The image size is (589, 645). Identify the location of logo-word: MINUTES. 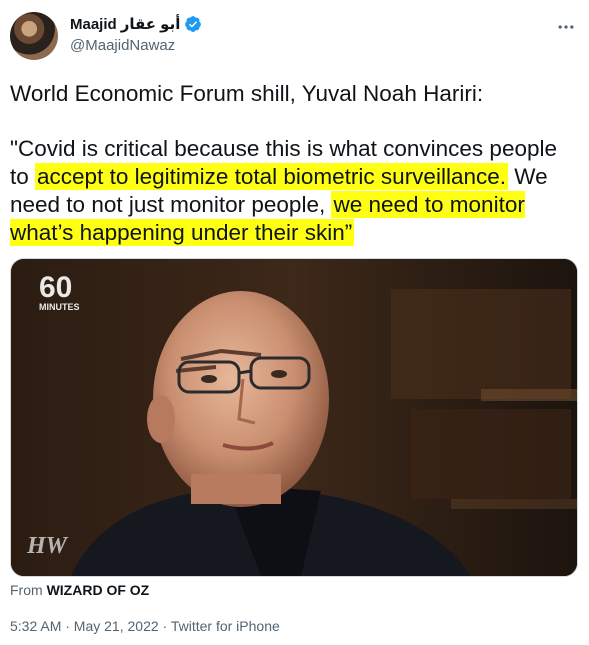
(59, 307).